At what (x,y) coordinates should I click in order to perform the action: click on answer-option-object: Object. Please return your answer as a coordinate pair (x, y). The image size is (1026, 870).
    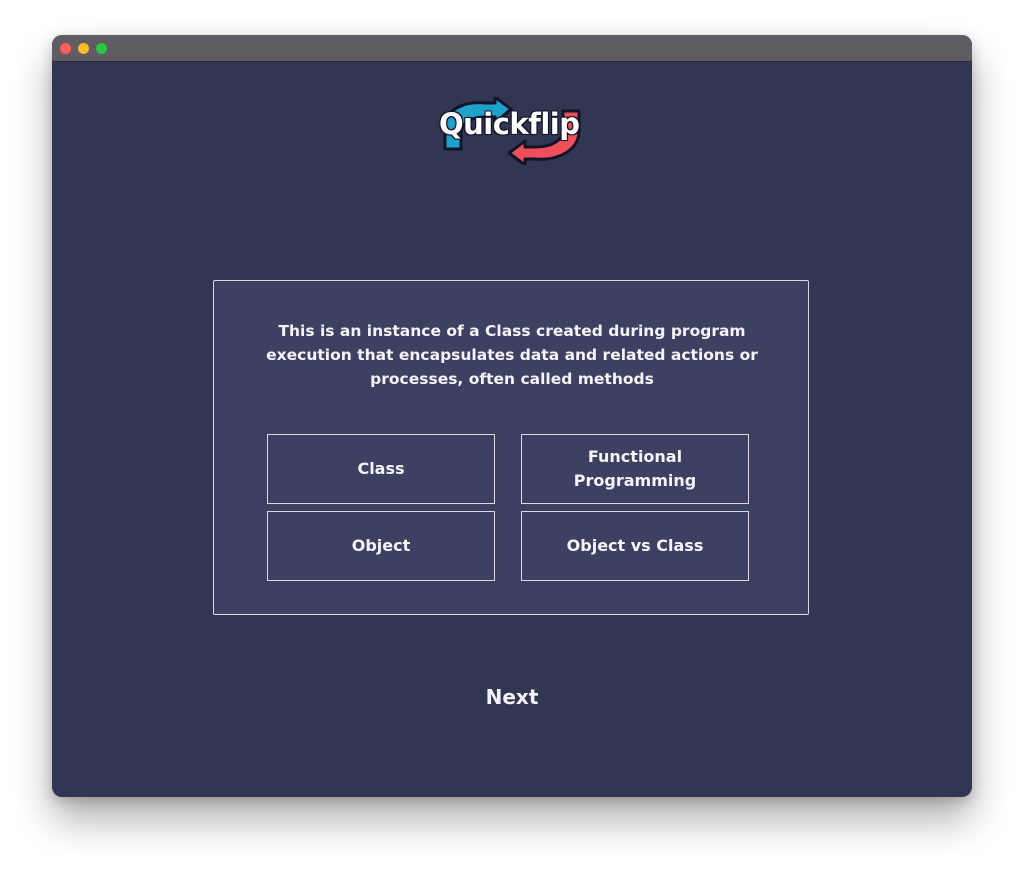
    Looking at the image, I should click on (381, 546).